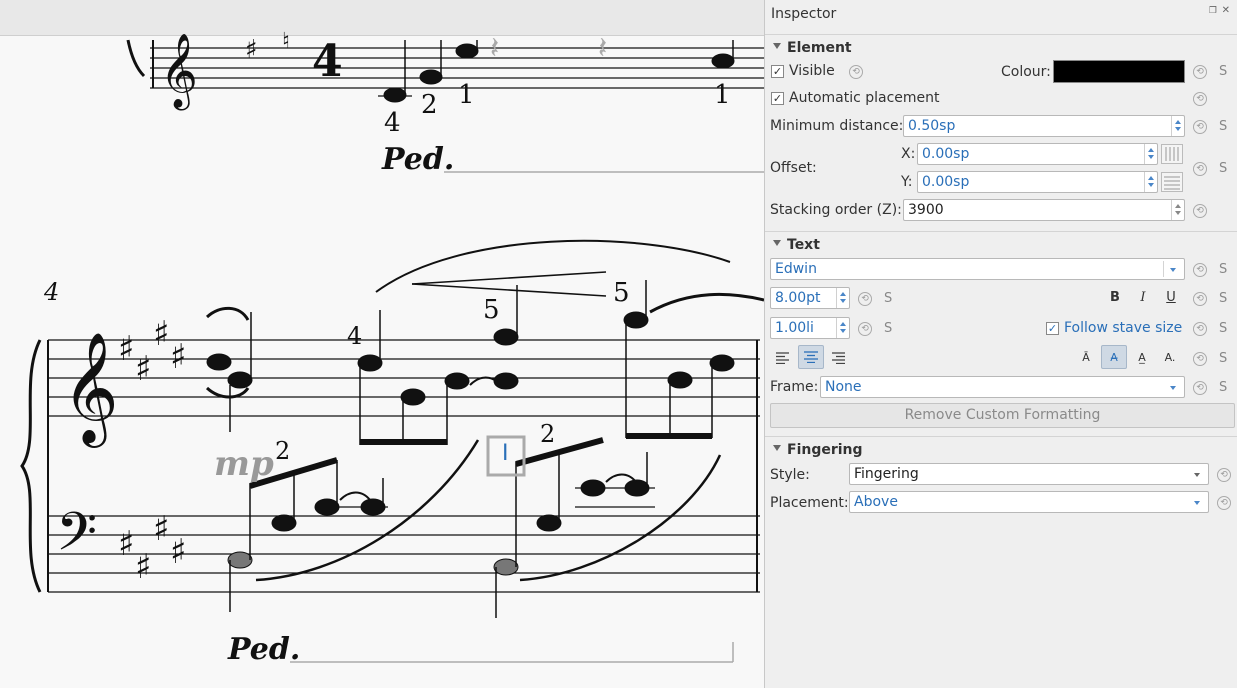  What do you see at coordinates (1002, 415) in the screenshot?
I see `remove-custom-formatting-button: Remove Custom Formatting` at bounding box center [1002, 415].